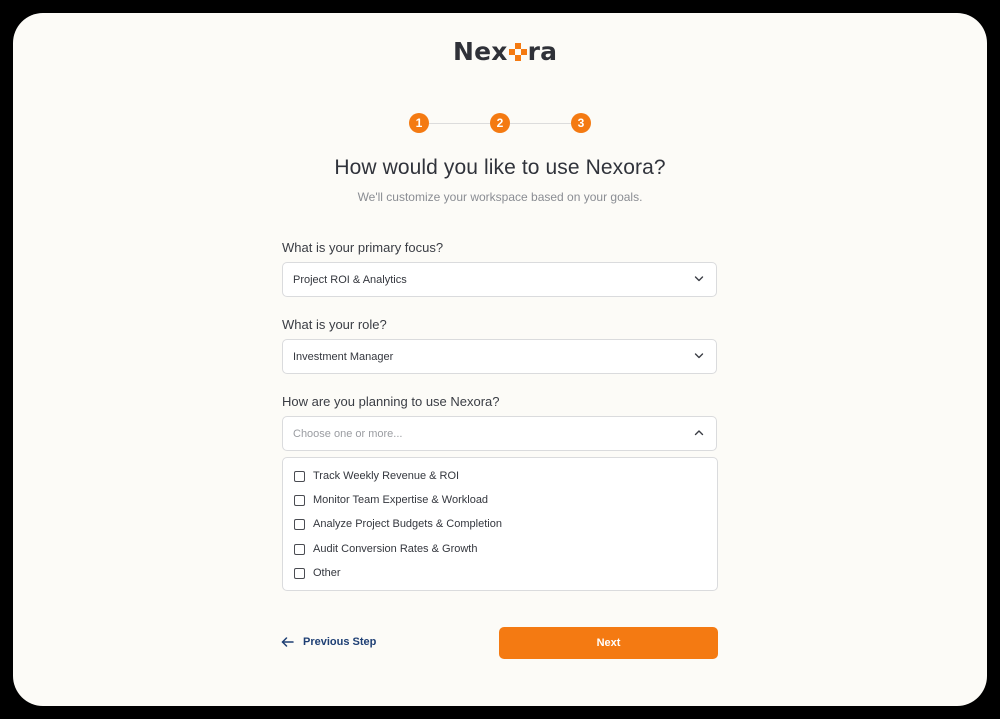  Describe the element at coordinates (350, 279) in the screenshot. I see `primary-focus-value: Project ROI & Analytics` at that location.